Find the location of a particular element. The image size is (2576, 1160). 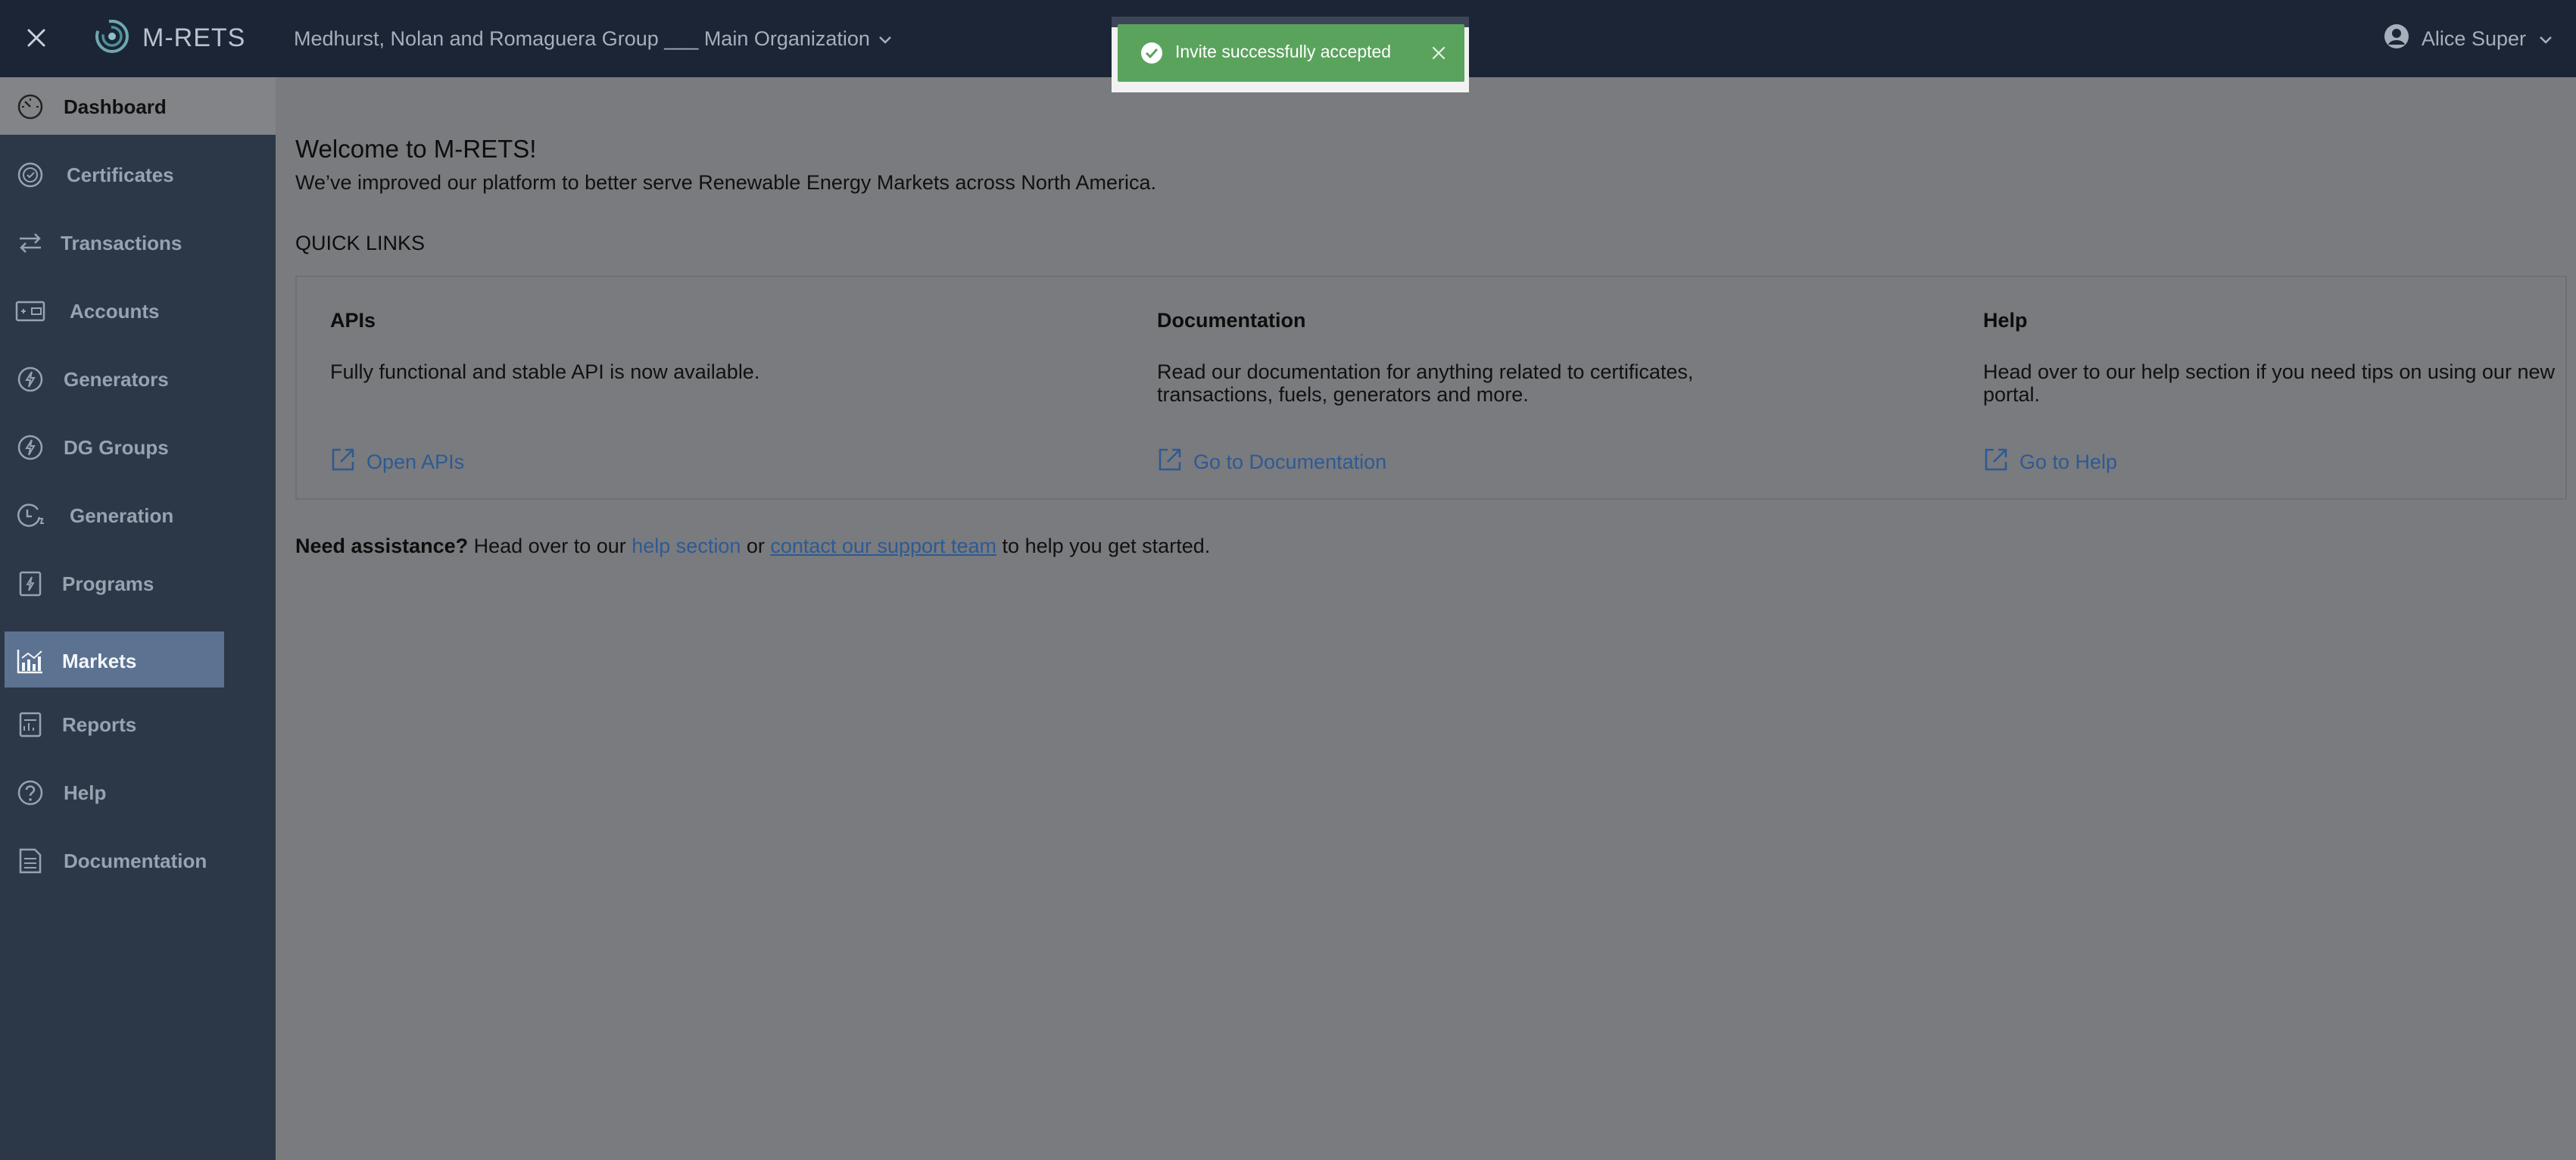

brand-name: M-RETS is located at coordinates (194, 38).